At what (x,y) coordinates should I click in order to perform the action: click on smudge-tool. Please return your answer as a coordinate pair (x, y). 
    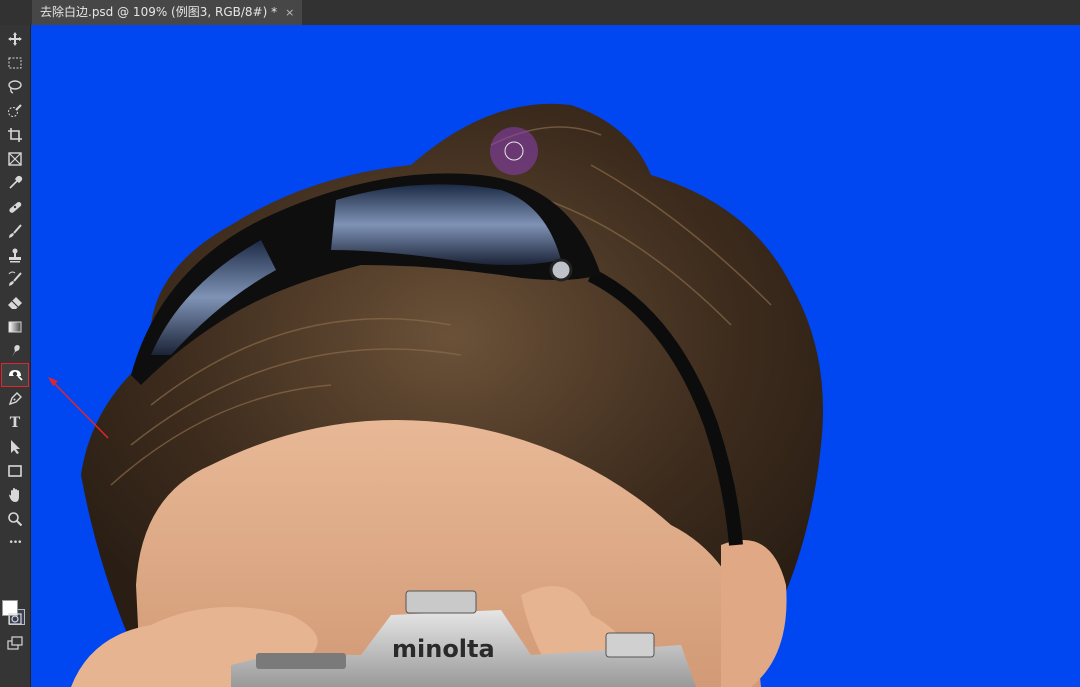
    Looking at the image, I should click on (15, 351).